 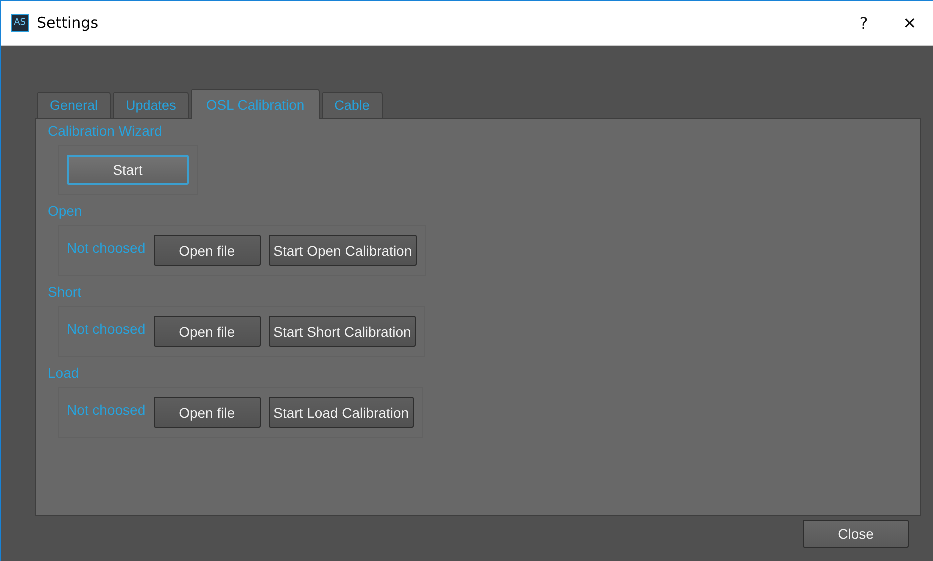 What do you see at coordinates (68, 23) in the screenshot?
I see `window-title: Settings` at bounding box center [68, 23].